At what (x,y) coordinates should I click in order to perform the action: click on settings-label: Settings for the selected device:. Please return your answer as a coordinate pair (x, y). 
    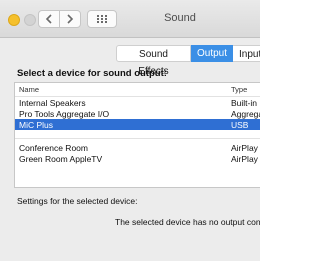
    Looking at the image, I should click on (77, 201).